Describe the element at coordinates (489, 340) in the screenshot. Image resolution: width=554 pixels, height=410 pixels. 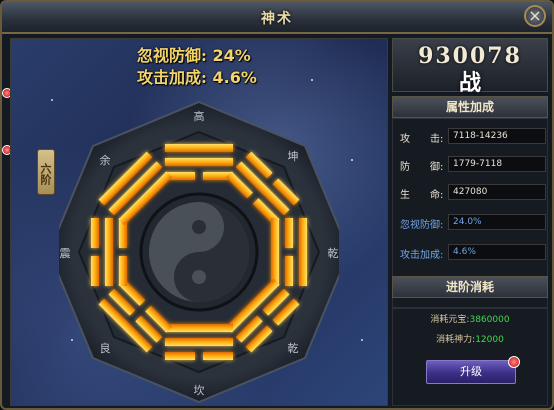
I see `cost-shenli-value: 12000` at that location.